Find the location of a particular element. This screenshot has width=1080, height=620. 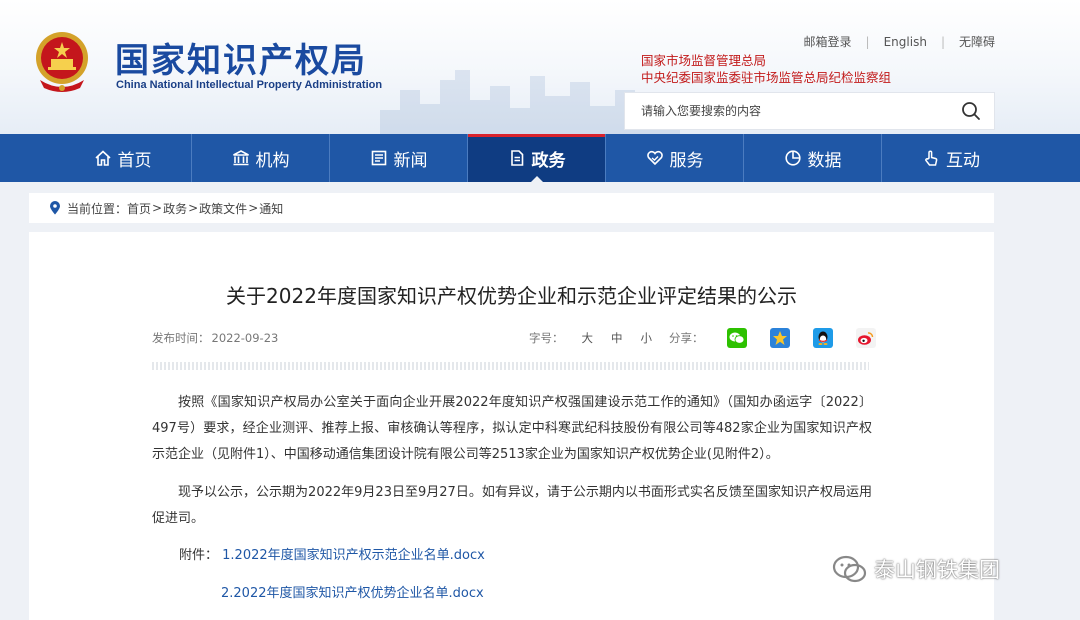

agency-links: 国家市场监督管理总局 中央纪委国家监委驻市场监管总局纪检监察组 is located at coordinates (766, 69).